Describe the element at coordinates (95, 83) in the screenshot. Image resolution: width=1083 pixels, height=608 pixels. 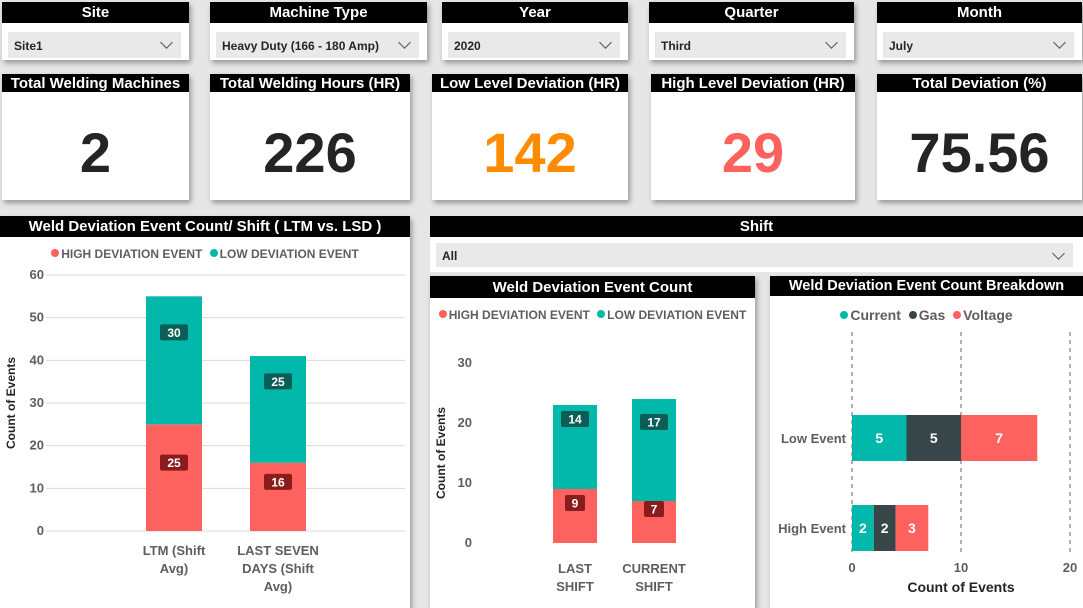
I see `kpi-title: Total Welding Machines` at that location.